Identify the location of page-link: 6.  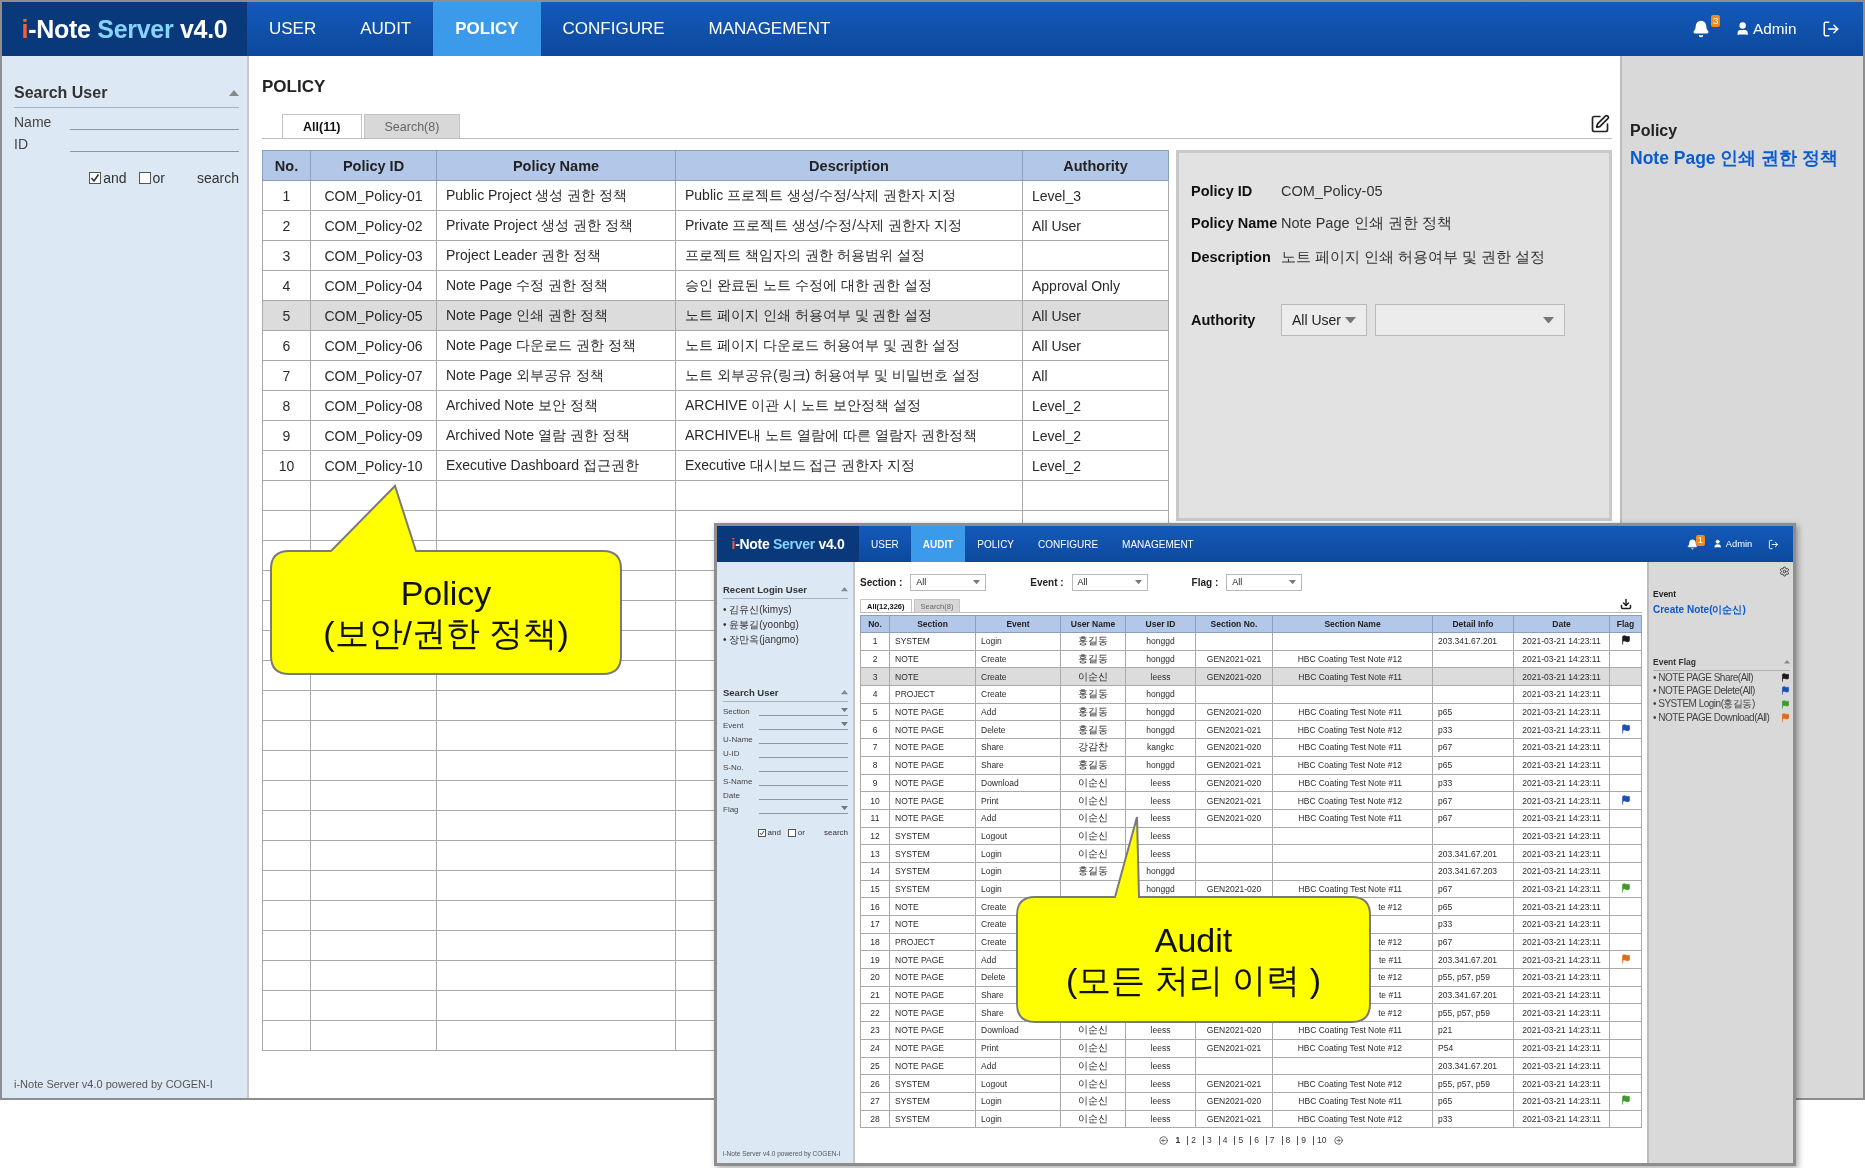
(1256, 1141).